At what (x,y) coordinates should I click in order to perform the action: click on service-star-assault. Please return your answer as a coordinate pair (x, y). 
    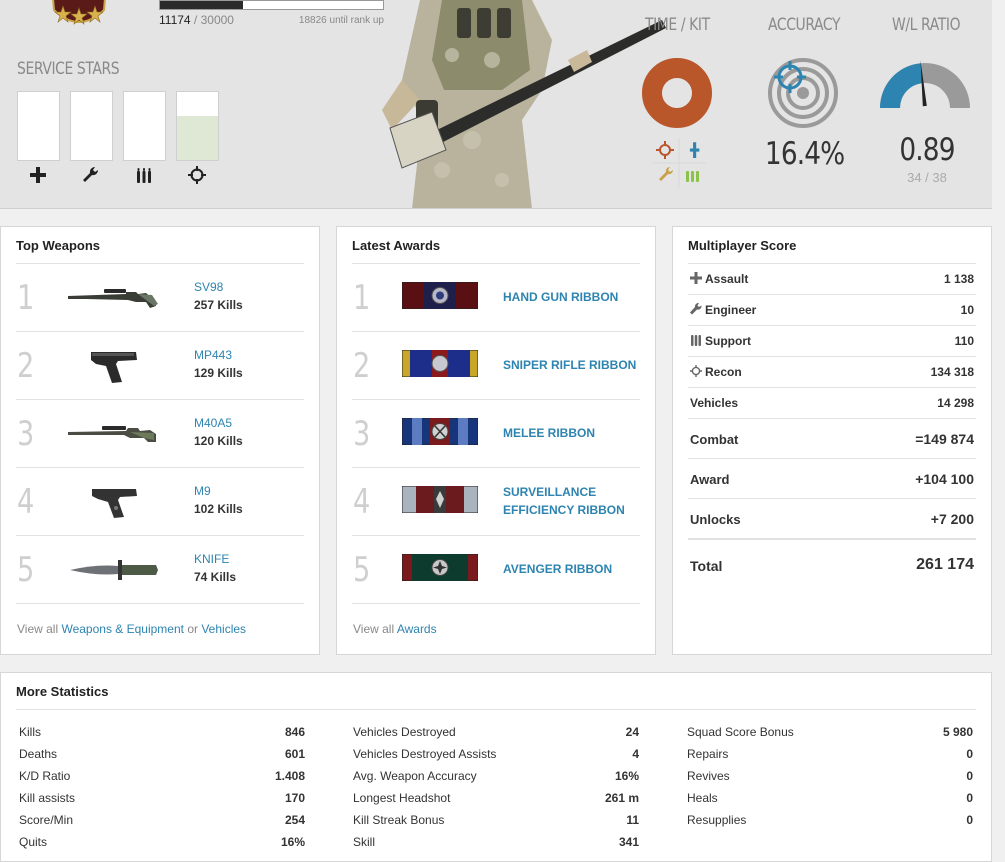
    Looking at the image, I should click on (38, 126).